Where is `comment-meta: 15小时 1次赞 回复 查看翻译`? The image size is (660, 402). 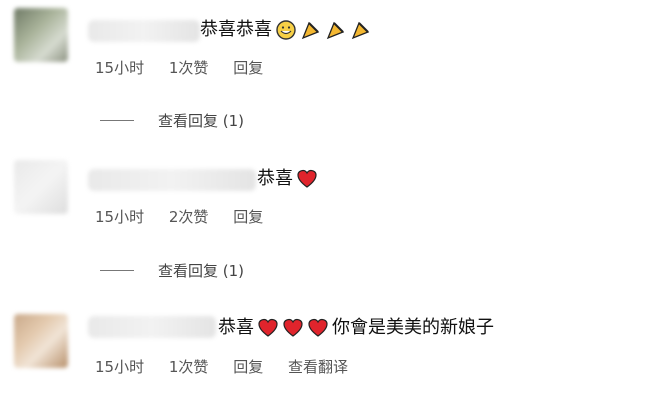 comment-meta: 15小时 1次赞 回复 查看翻译 is located at coordinates (231, 366).